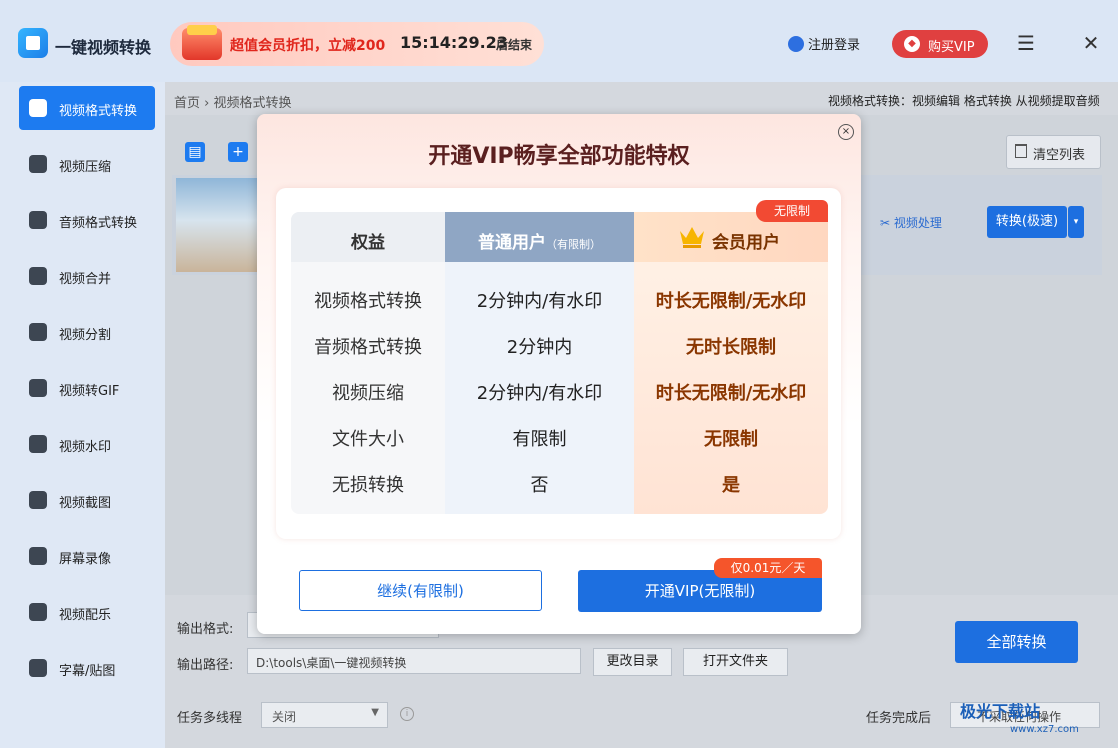  Describe the element at coordinates (210, 718) in the screenshot. I see `threads-label: 任务多线程` at that location.